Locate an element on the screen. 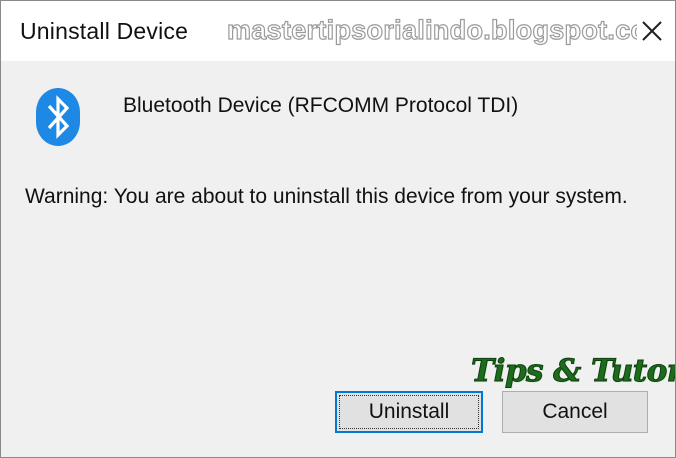 The width and height of the screenshot is (676, 458). uninstall-button-label: Uninstall is located at coordinates (409, 411).